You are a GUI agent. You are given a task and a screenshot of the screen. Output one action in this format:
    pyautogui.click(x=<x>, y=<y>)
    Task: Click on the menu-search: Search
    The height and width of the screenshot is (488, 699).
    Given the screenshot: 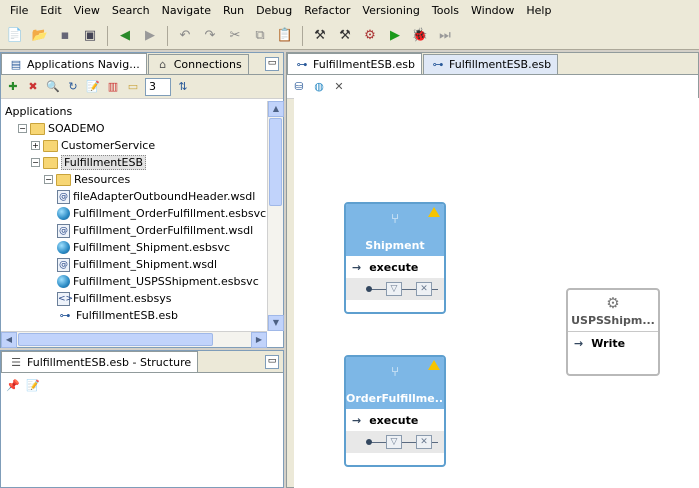 What is the action you would take?
    pyautogui.click(x=131, y=11)
    